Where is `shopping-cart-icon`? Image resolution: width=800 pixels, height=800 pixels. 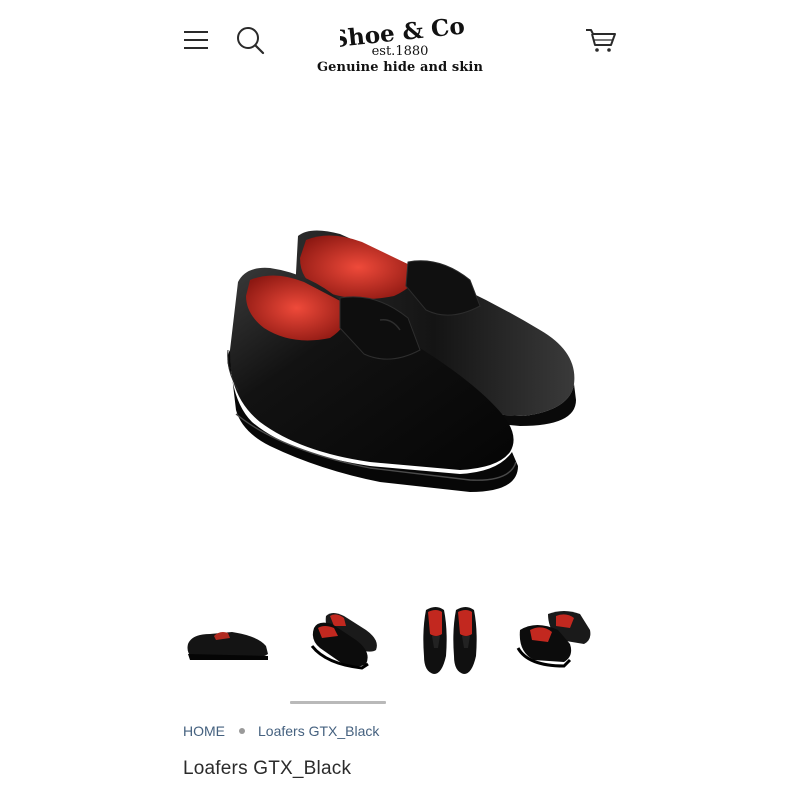
shopping-cart-icon is located at coordinates (601, 40).